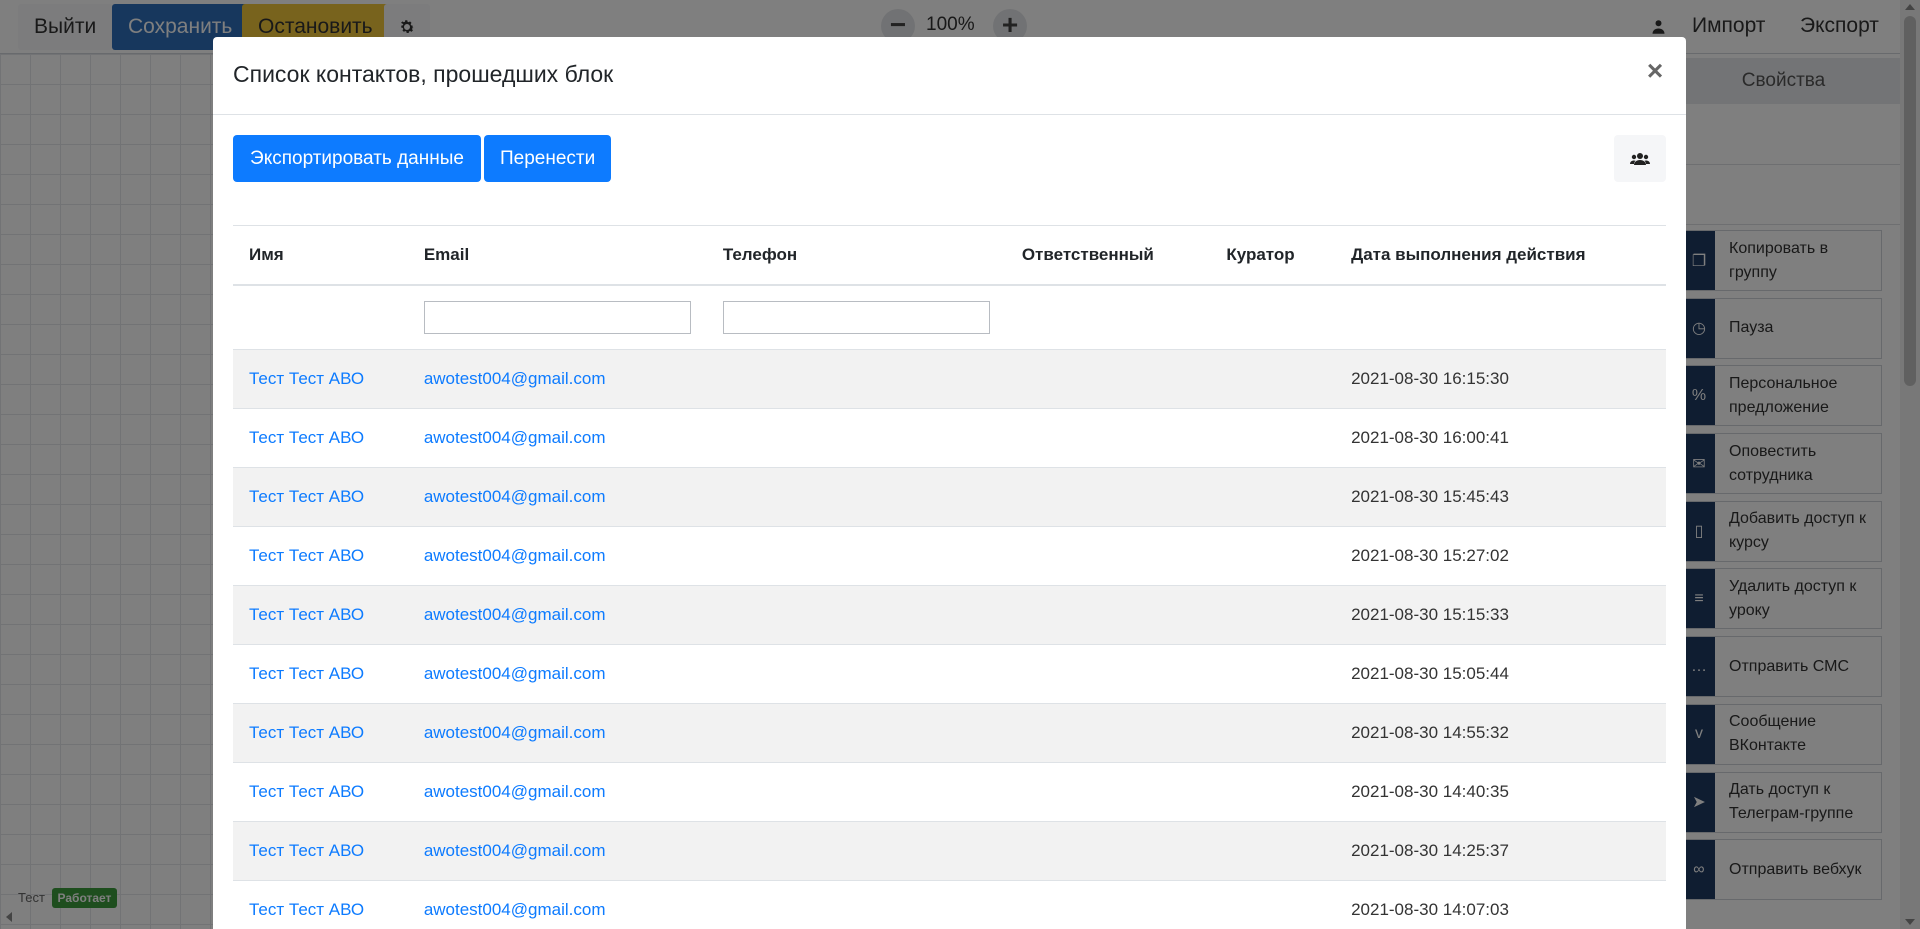 The image size is (1920, 929). What do you see at coordinates (547, 158) in the screenshot?
I see `move-button: Перенести` at bounding box center [547, 158].